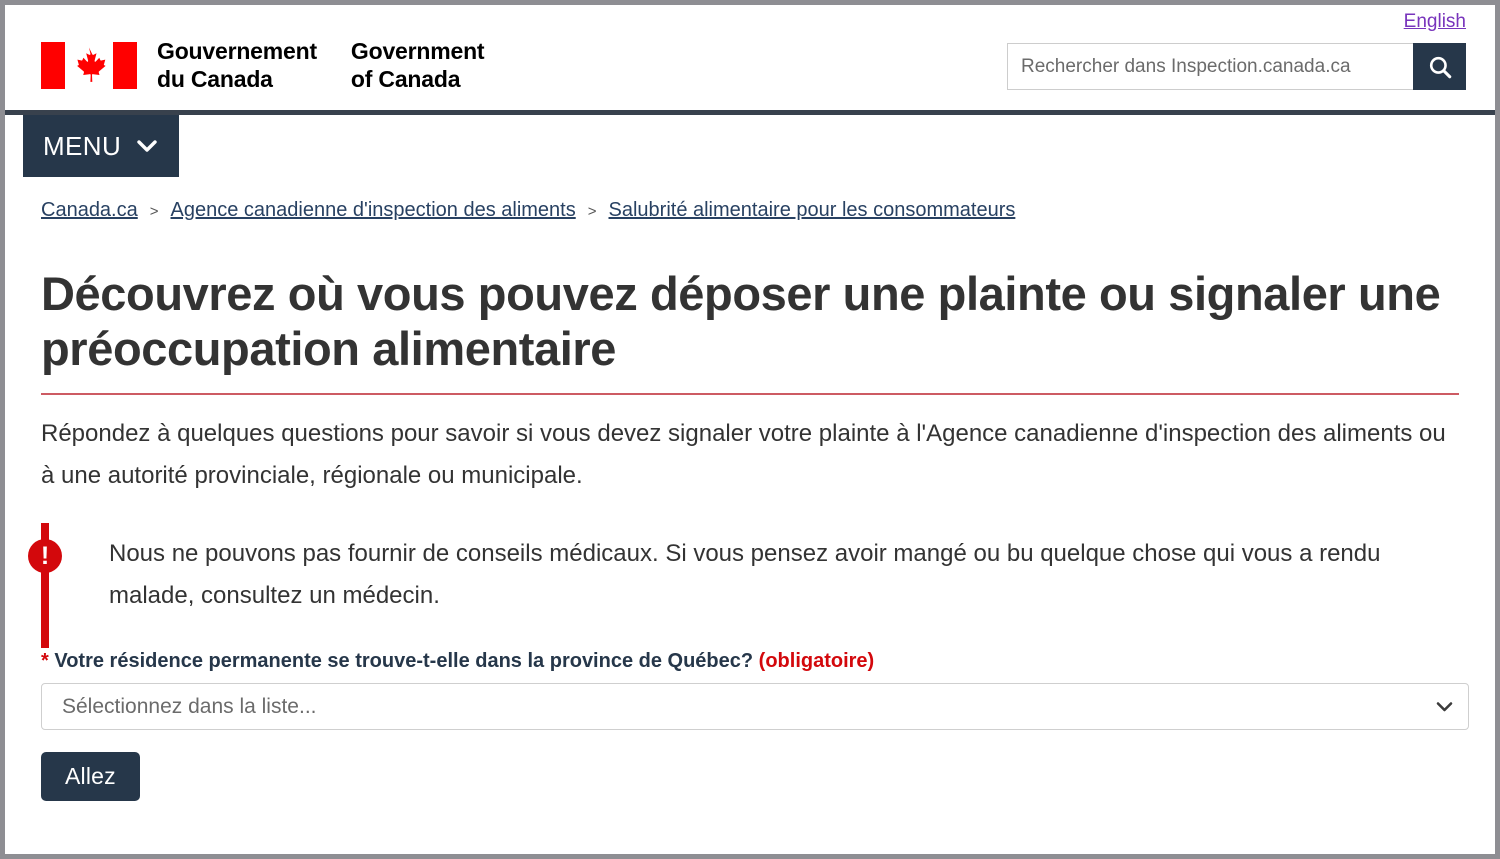 The height and width of the screenshot is (859, 1500). What do you see at coordinates (1435, 23) in the screenshot?
I see `language-toggle-link: English` at bounding box center [1435, 23].